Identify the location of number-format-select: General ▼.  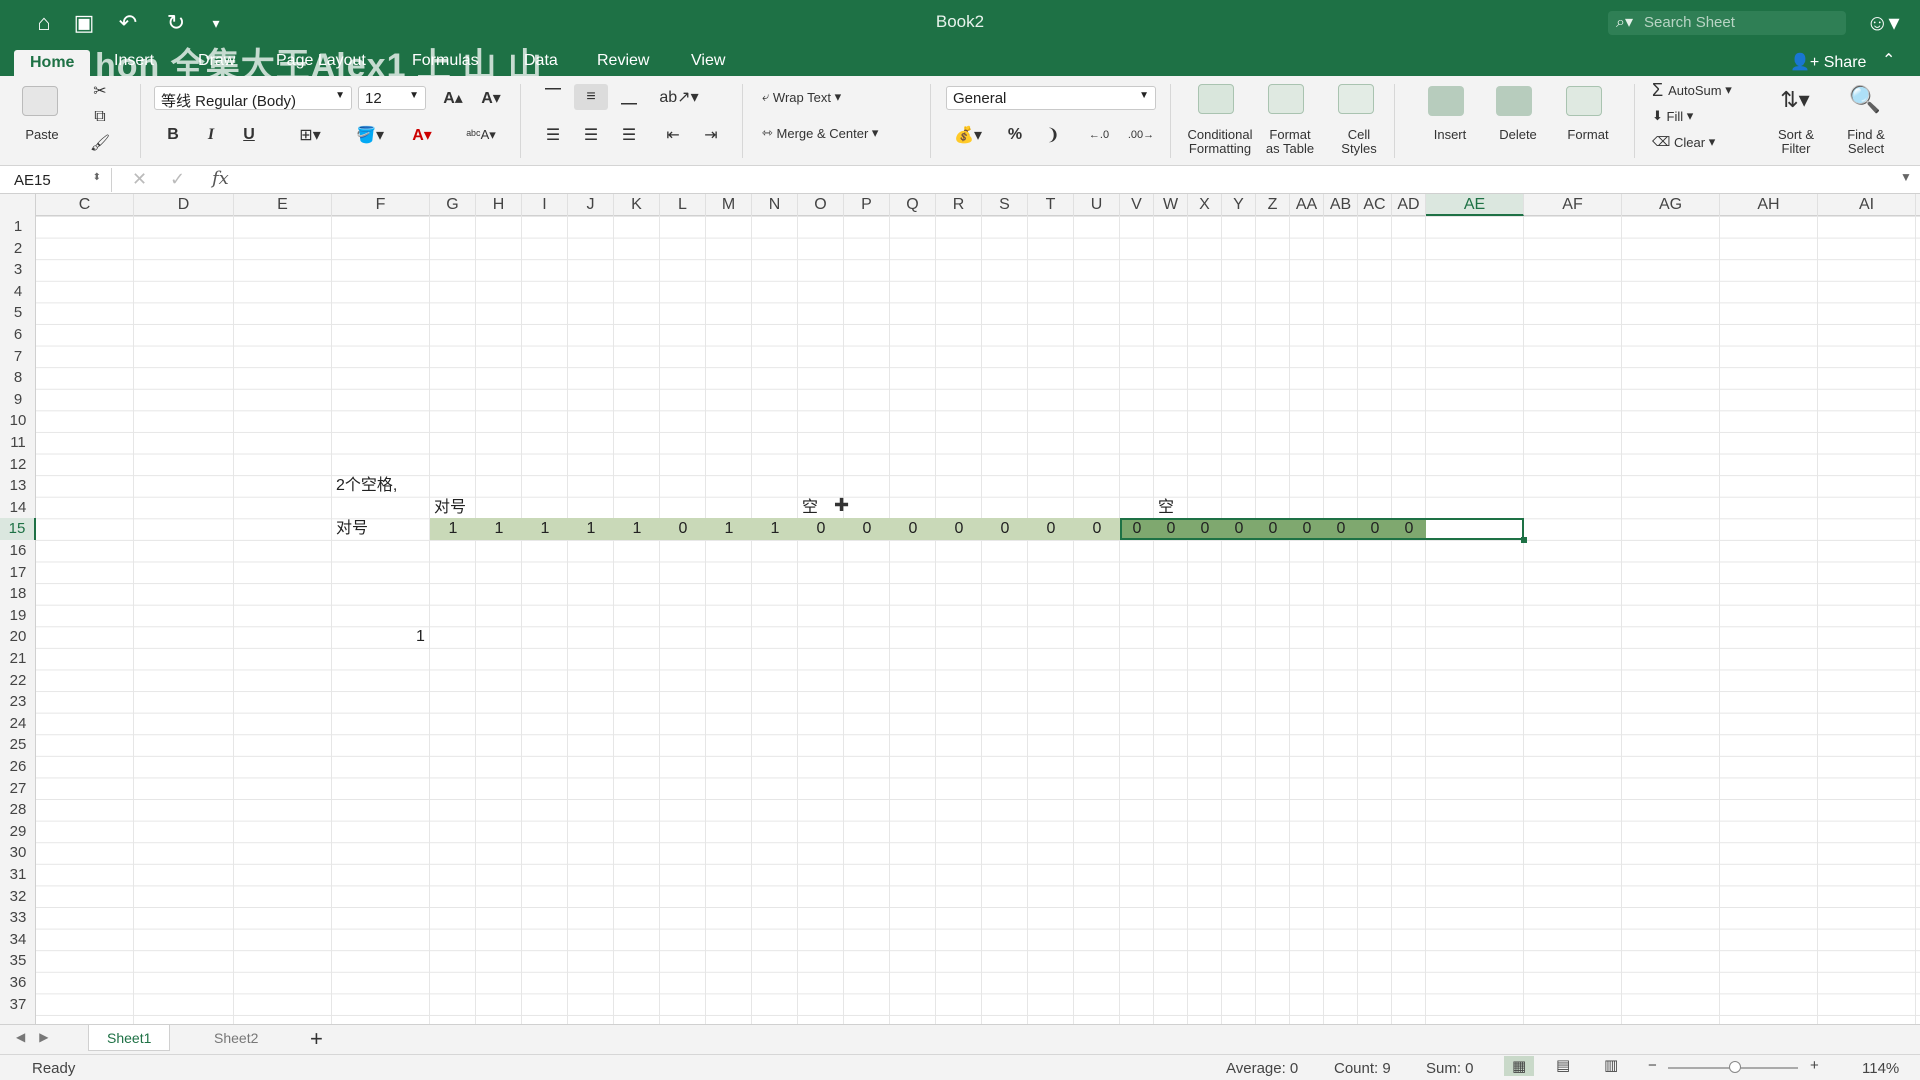
(1051, 98).